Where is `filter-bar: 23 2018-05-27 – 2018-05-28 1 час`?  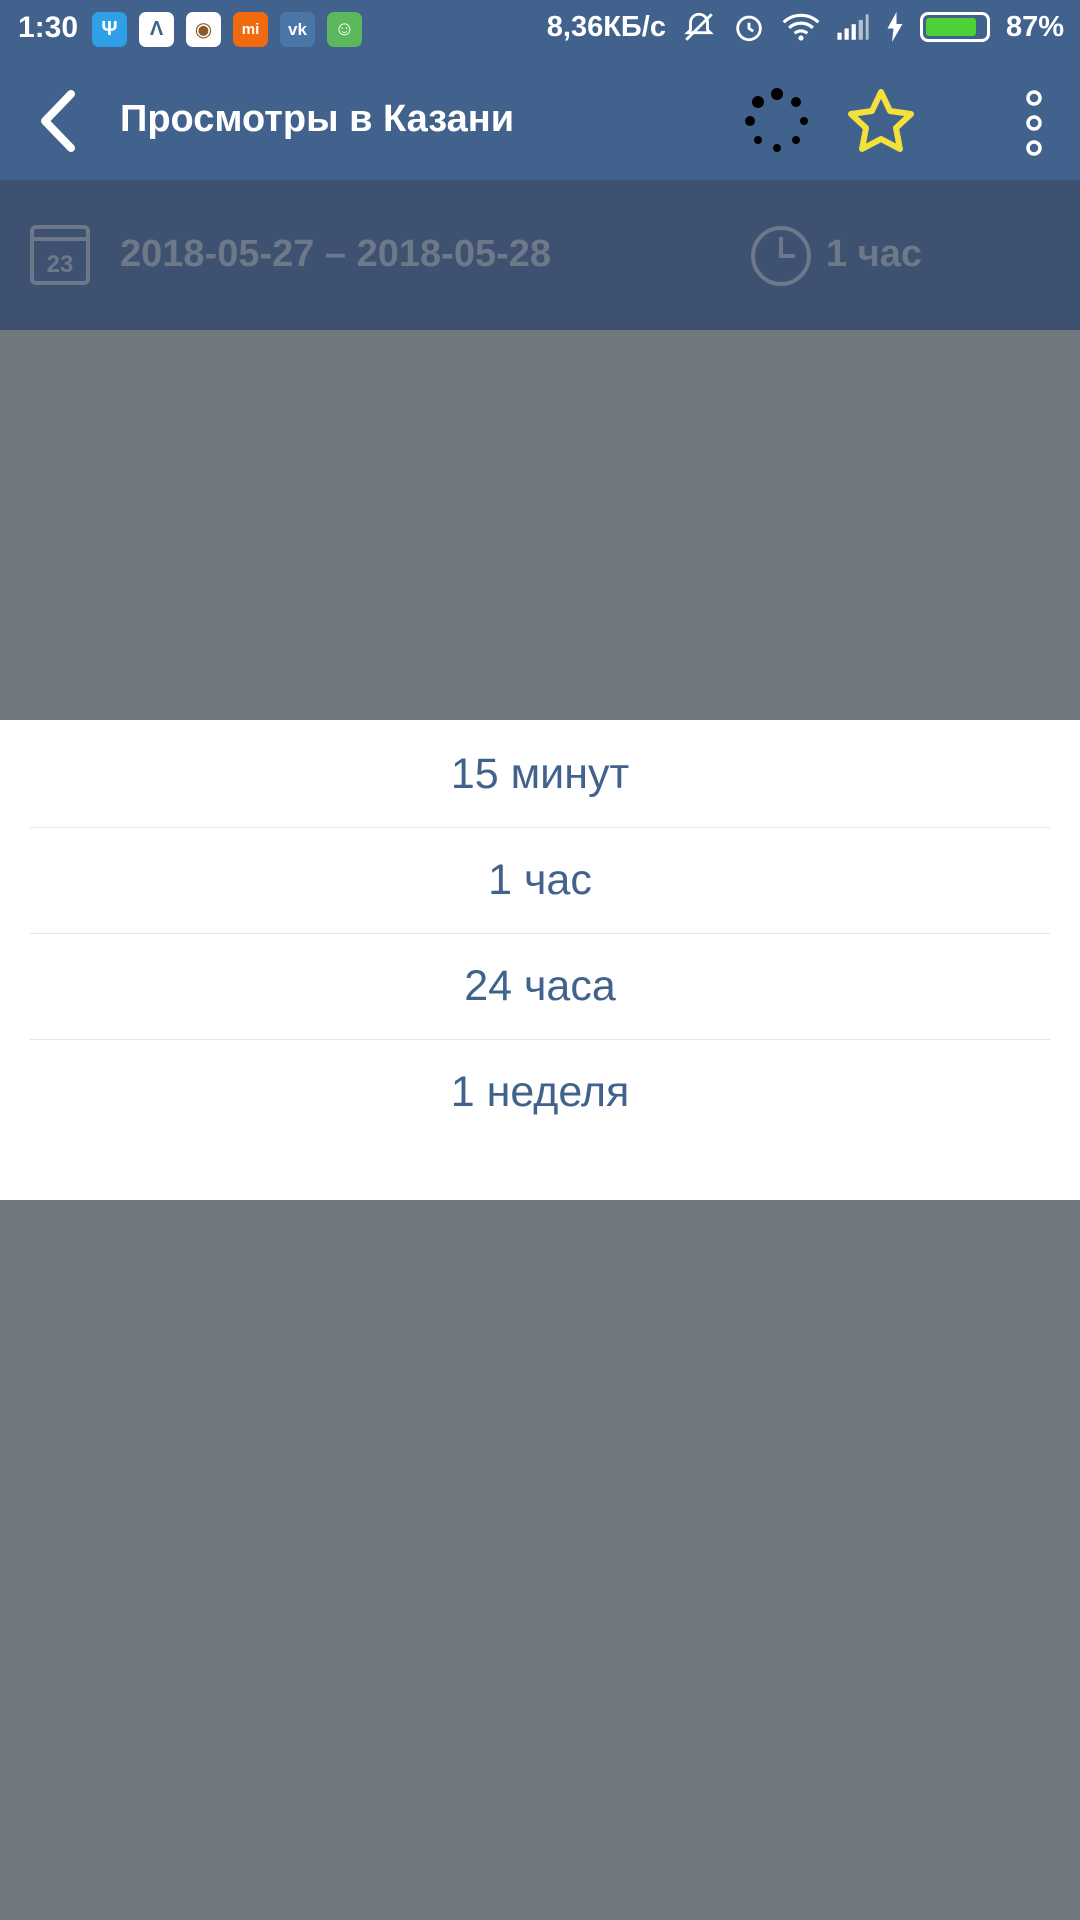
filter-bar: 23 2018-05-27 – 2018-05-28 1 час is located at coordinates (540, 255).